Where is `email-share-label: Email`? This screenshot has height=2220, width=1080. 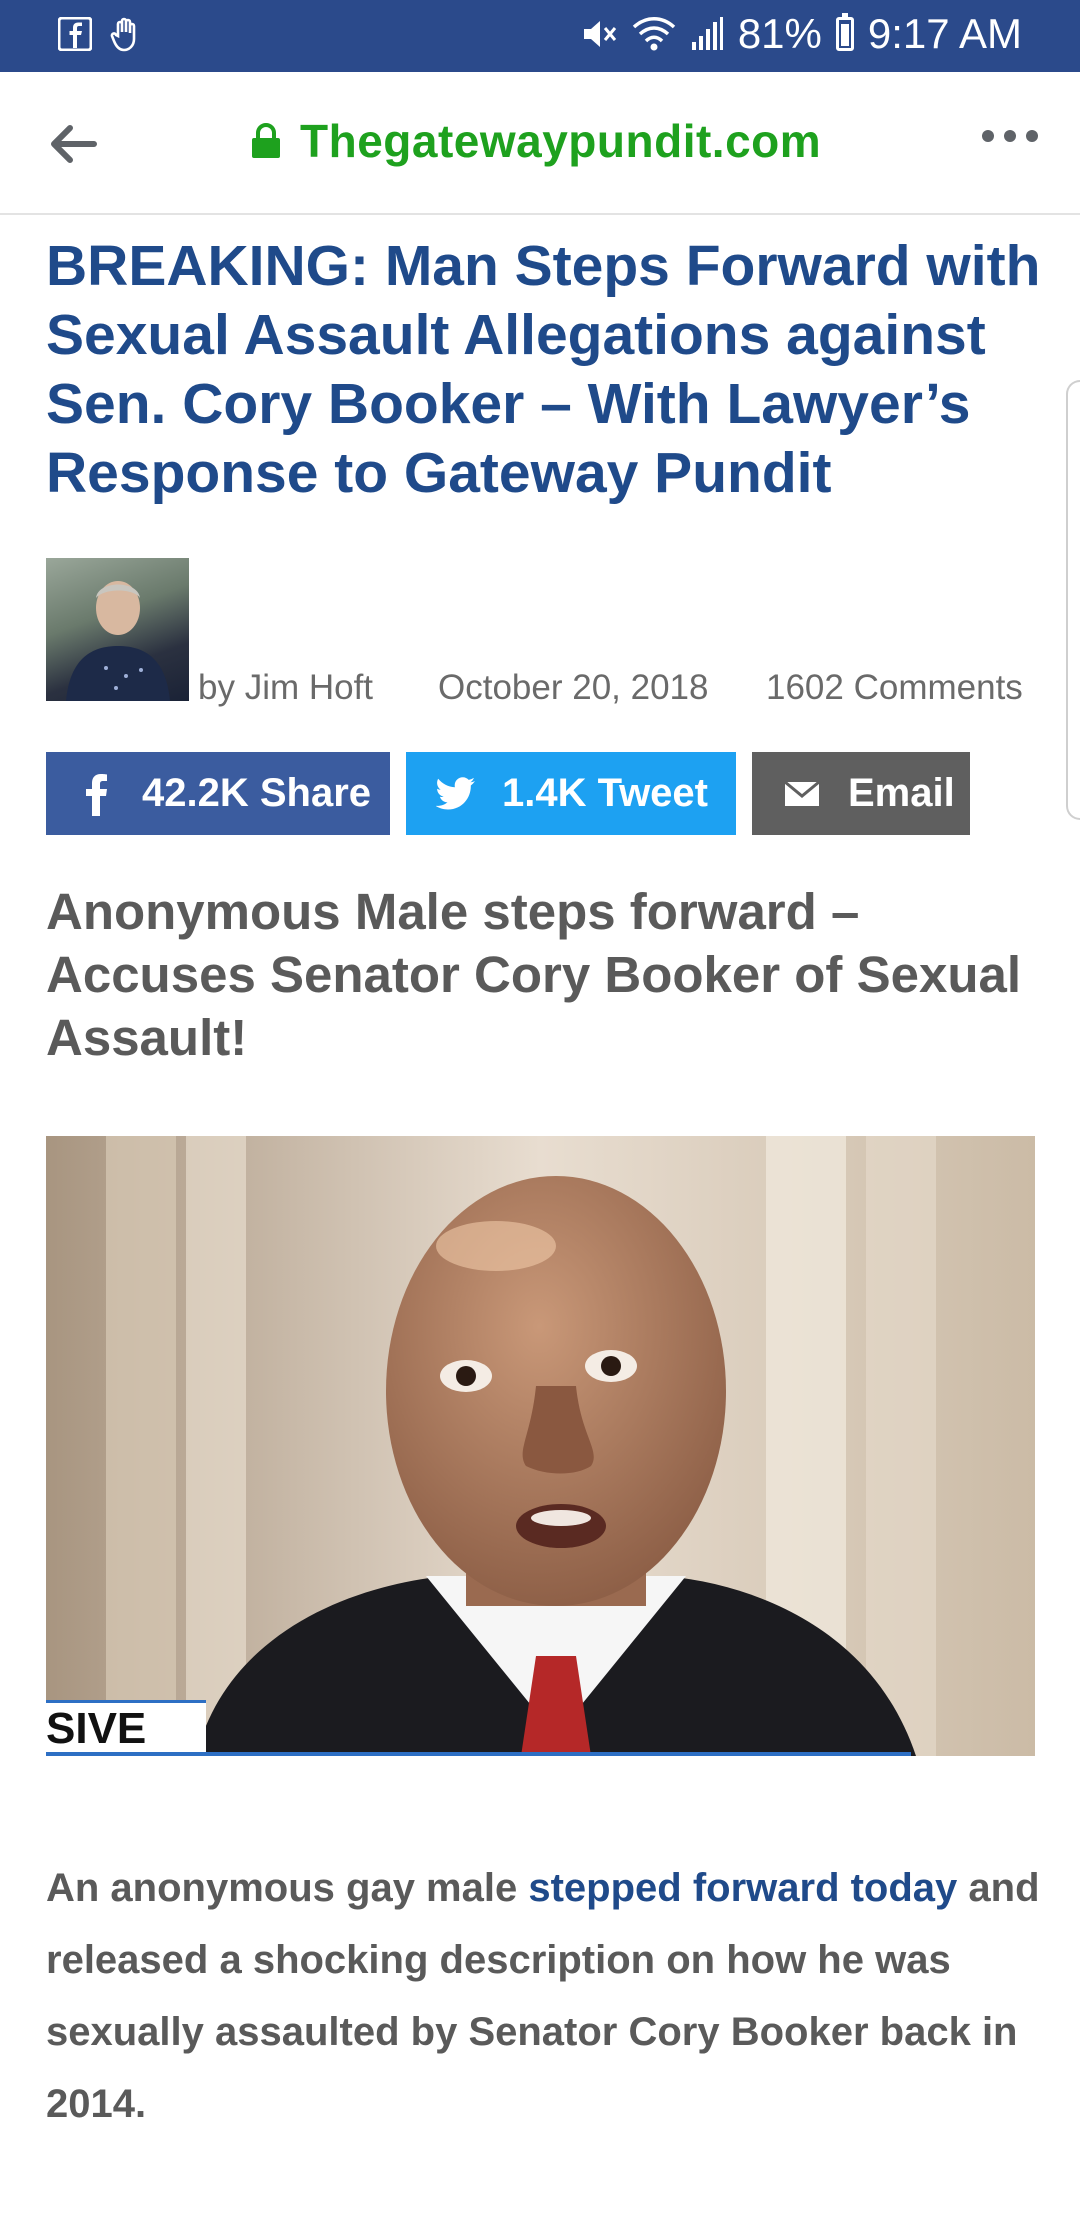
email-share-label: Email is located at coordinates (901, 793).